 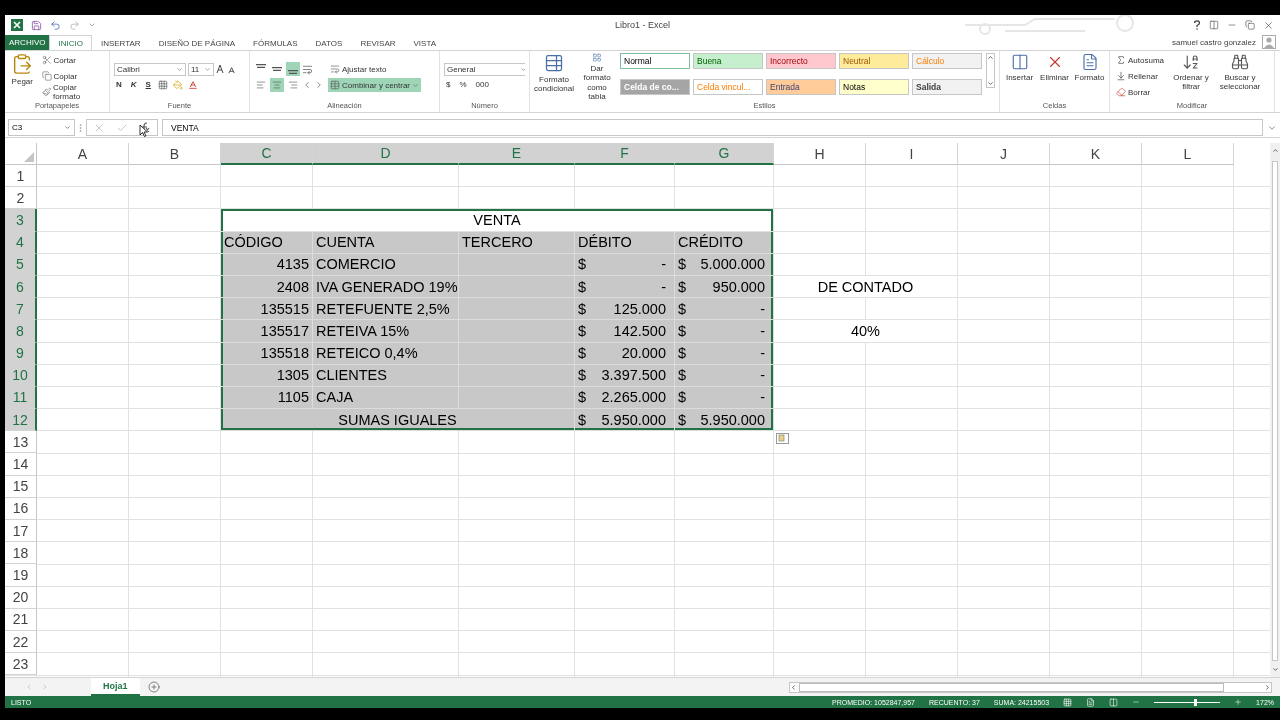 What do you see at coordinates (801, 86) in the screenshot?
I see `cell-style-swatch: Entrada` at bounding box center [801, 86].